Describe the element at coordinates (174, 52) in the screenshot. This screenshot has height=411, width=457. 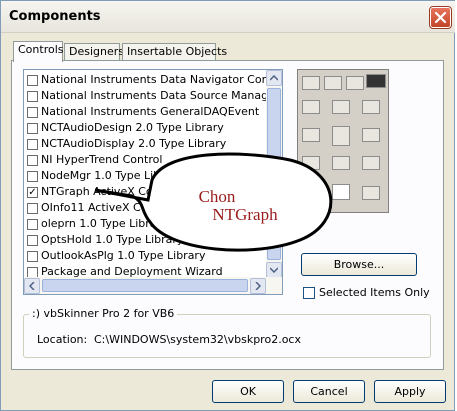
I see `tab-insertable-objects: Insertable Objects` at that location.